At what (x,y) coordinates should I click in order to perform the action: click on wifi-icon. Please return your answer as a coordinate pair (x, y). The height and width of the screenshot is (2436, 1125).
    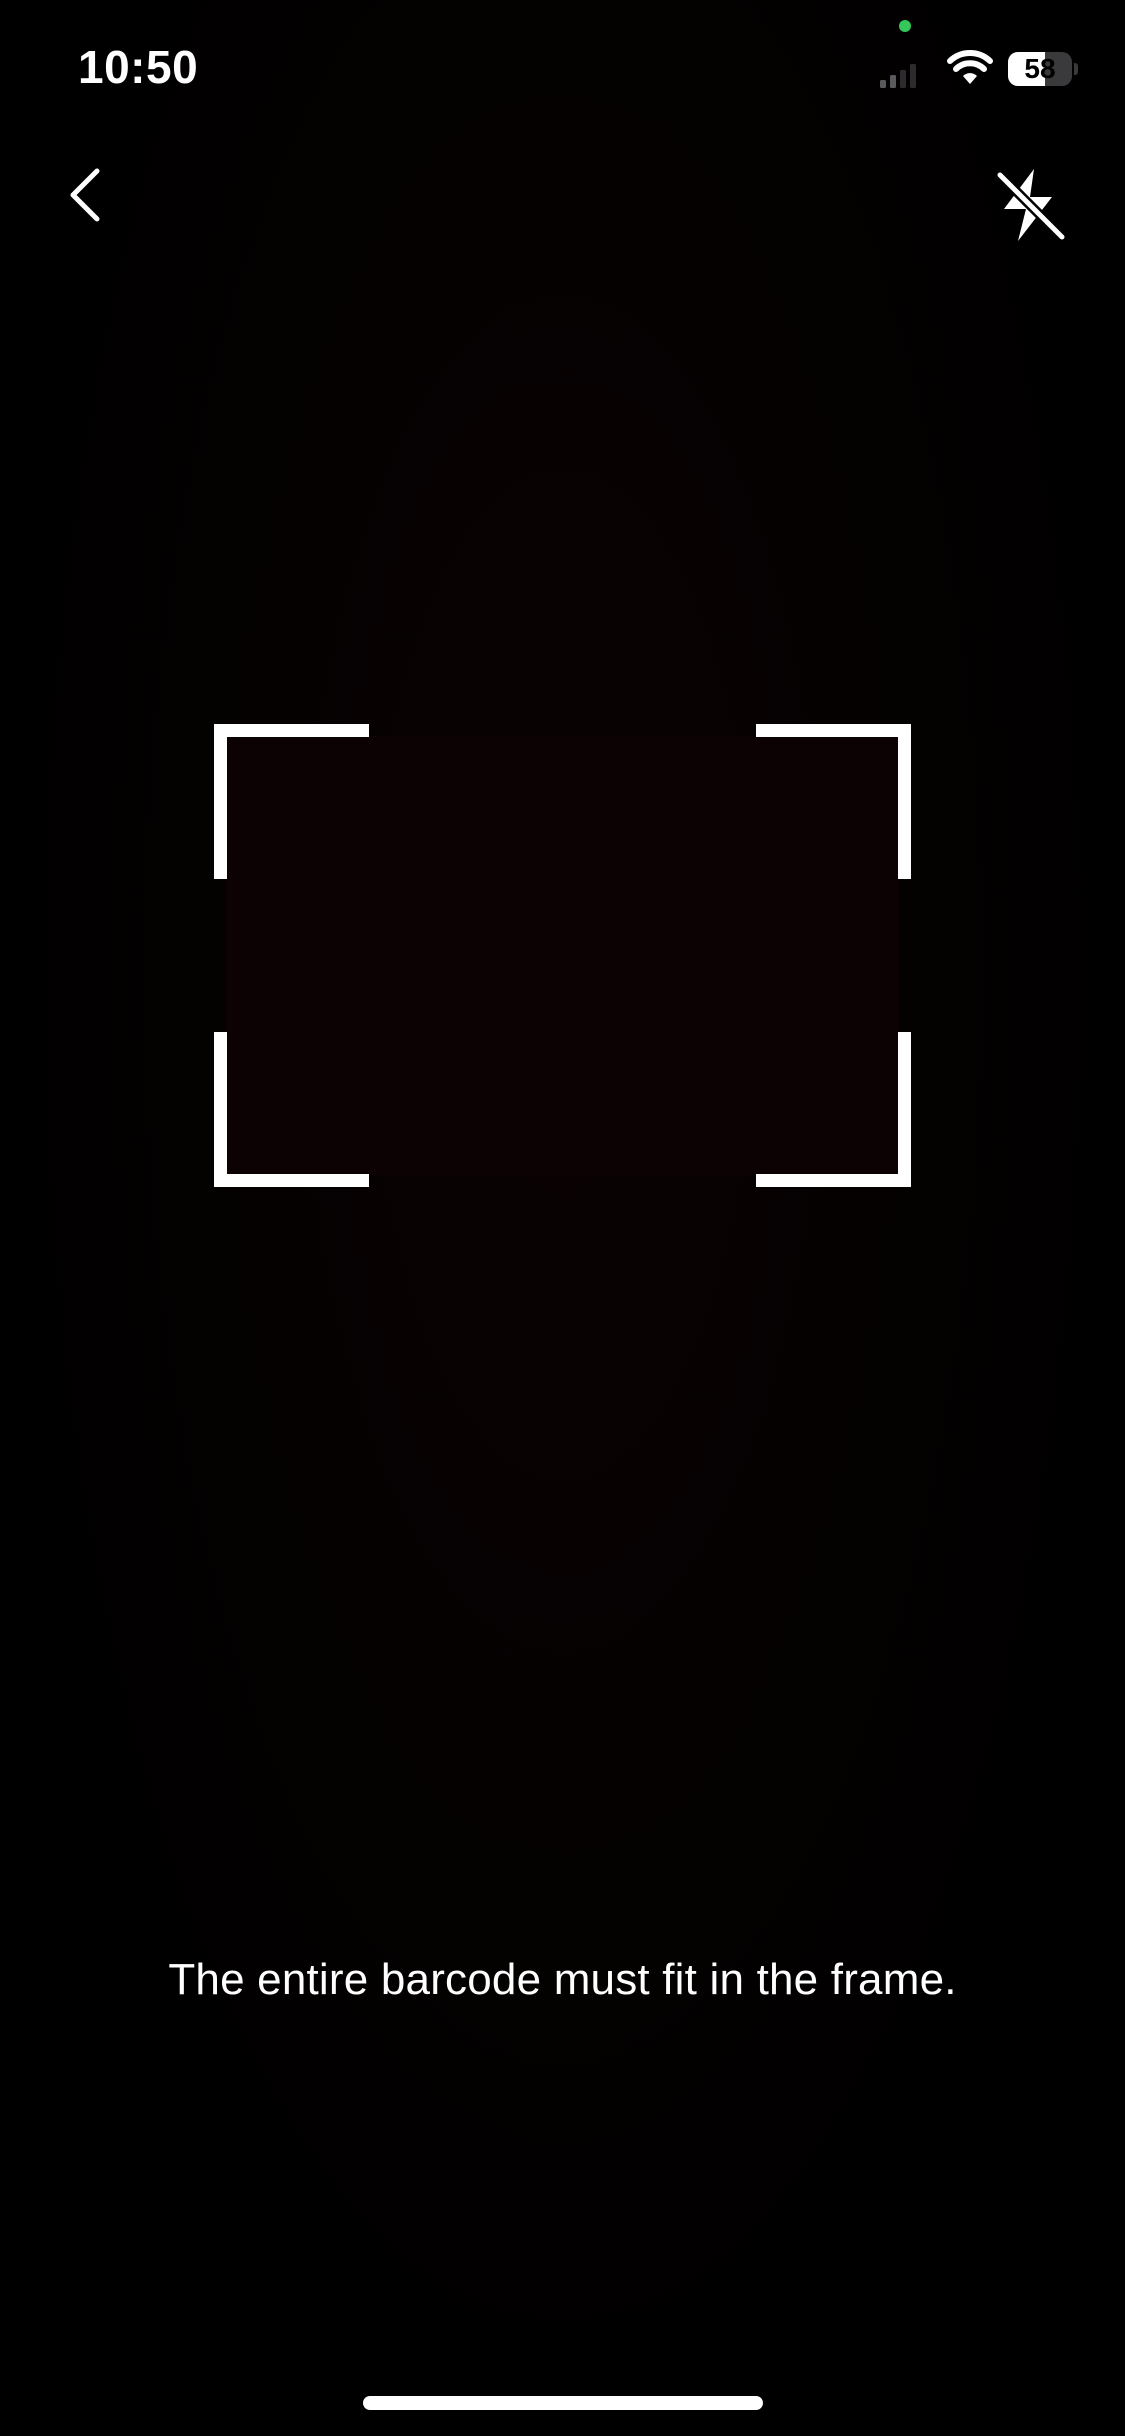
    Looking at the image, I should click on (970, 67).